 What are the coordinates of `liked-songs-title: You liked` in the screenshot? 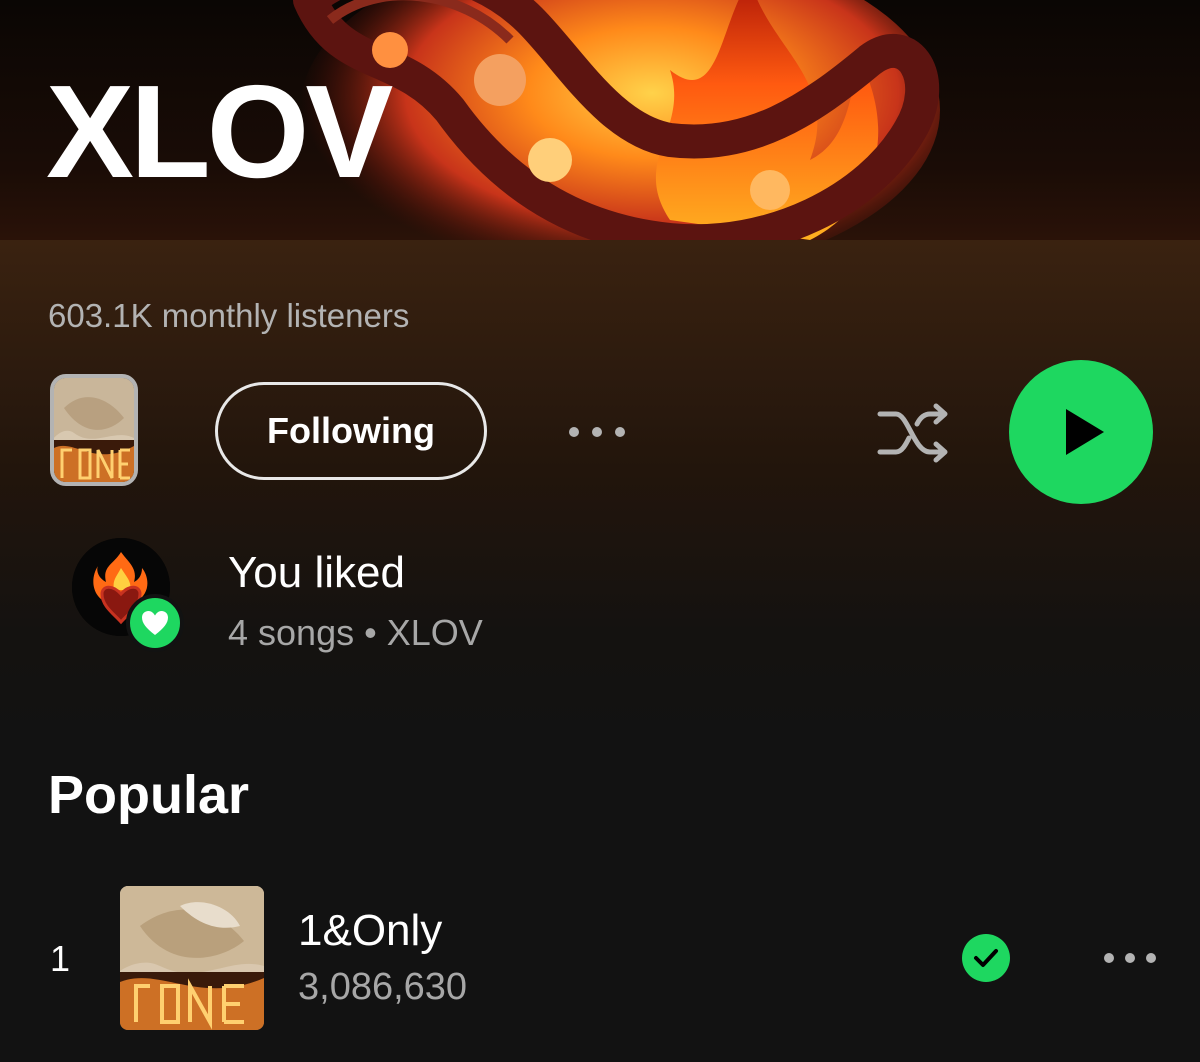 It's located at (316, 573).